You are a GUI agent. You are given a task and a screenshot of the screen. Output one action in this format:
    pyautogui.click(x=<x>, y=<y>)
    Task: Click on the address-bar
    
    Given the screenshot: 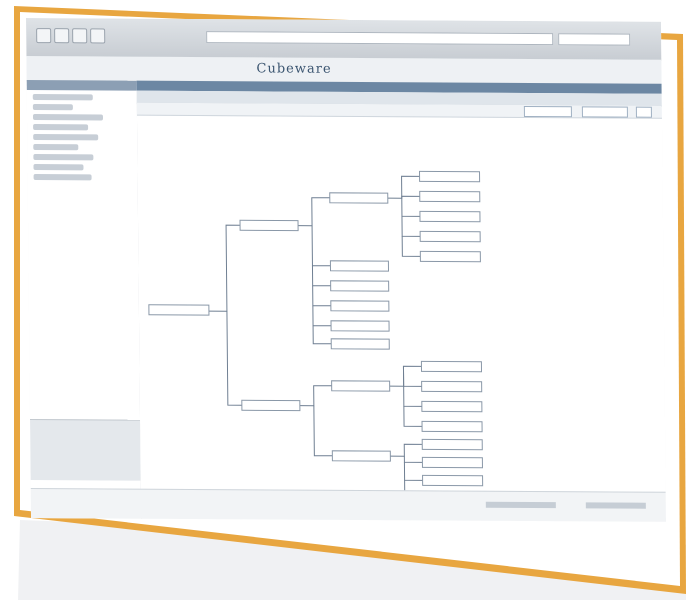 What is the action you would take?
    pyautogui.click(x=380, y=38)
    